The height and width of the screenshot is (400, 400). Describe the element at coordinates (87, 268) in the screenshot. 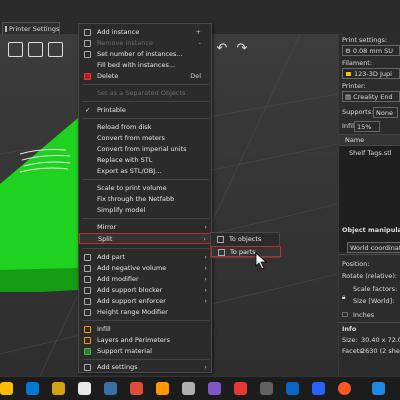

I see `negative-volume-icon` at that location.